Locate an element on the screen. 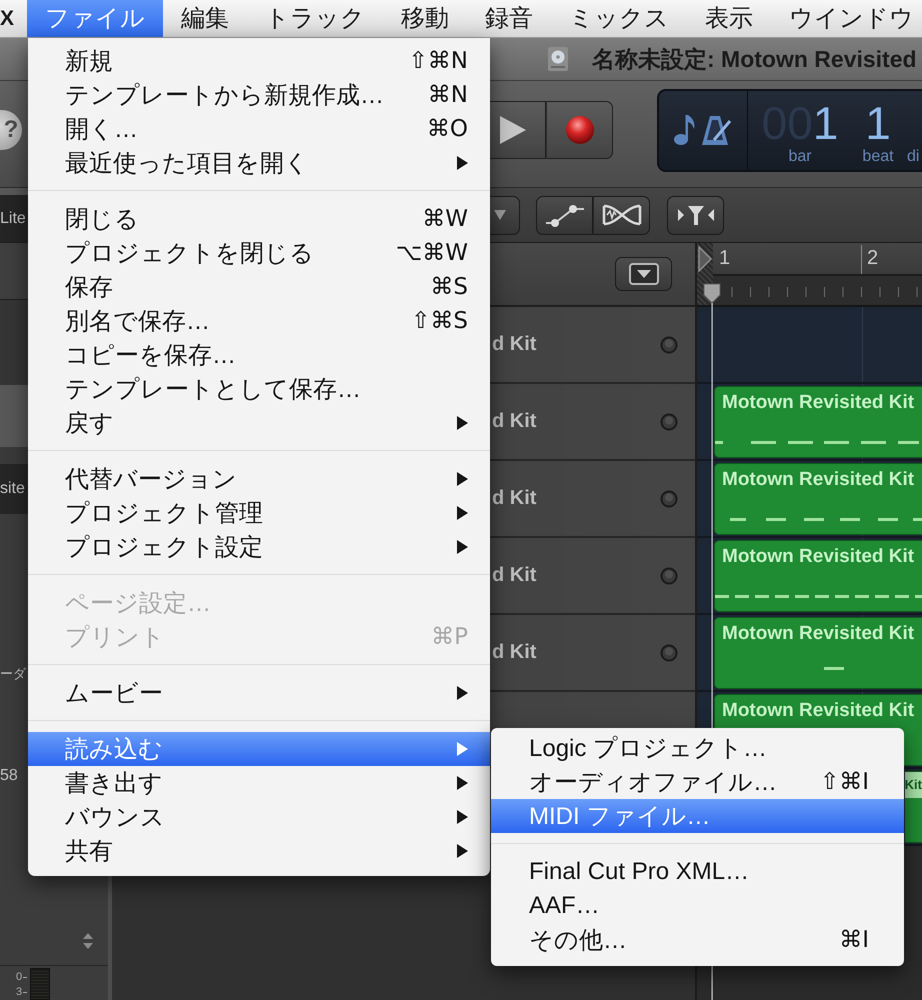 This screenshot has height=1000, width=922. menu-bar-item: 編集 is located at coordinates (205, 18).